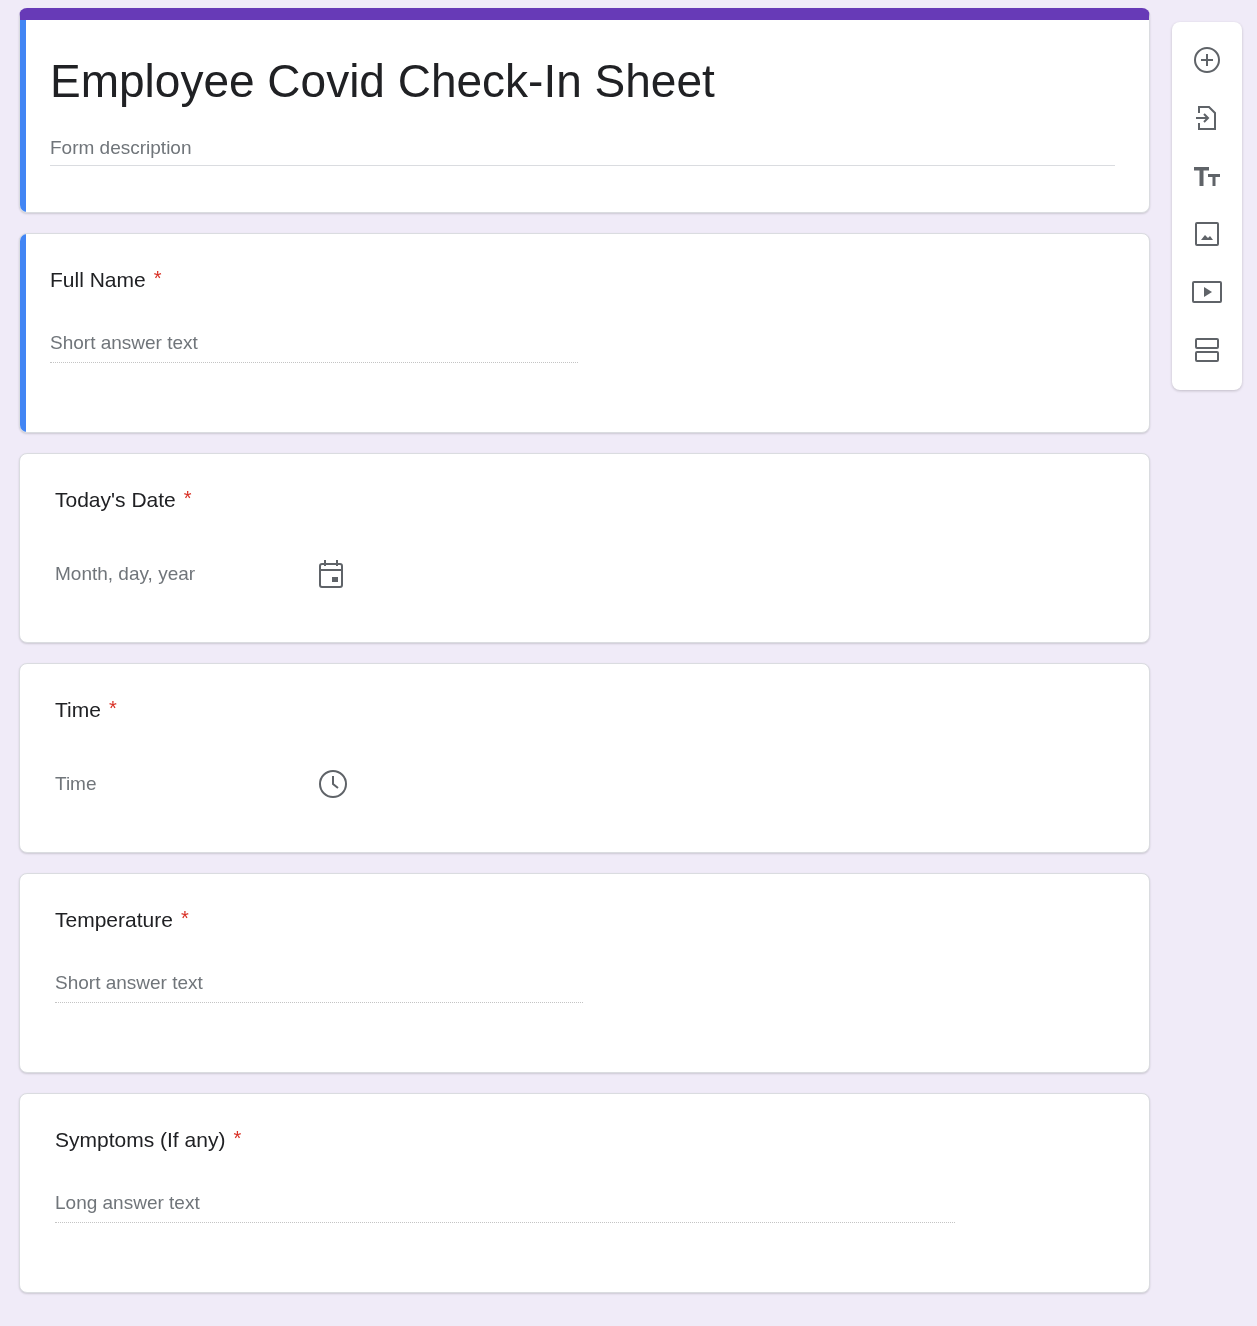 This screenshot has width=1257, height=1326. I want to click on clock-icon, so click(333, 784).